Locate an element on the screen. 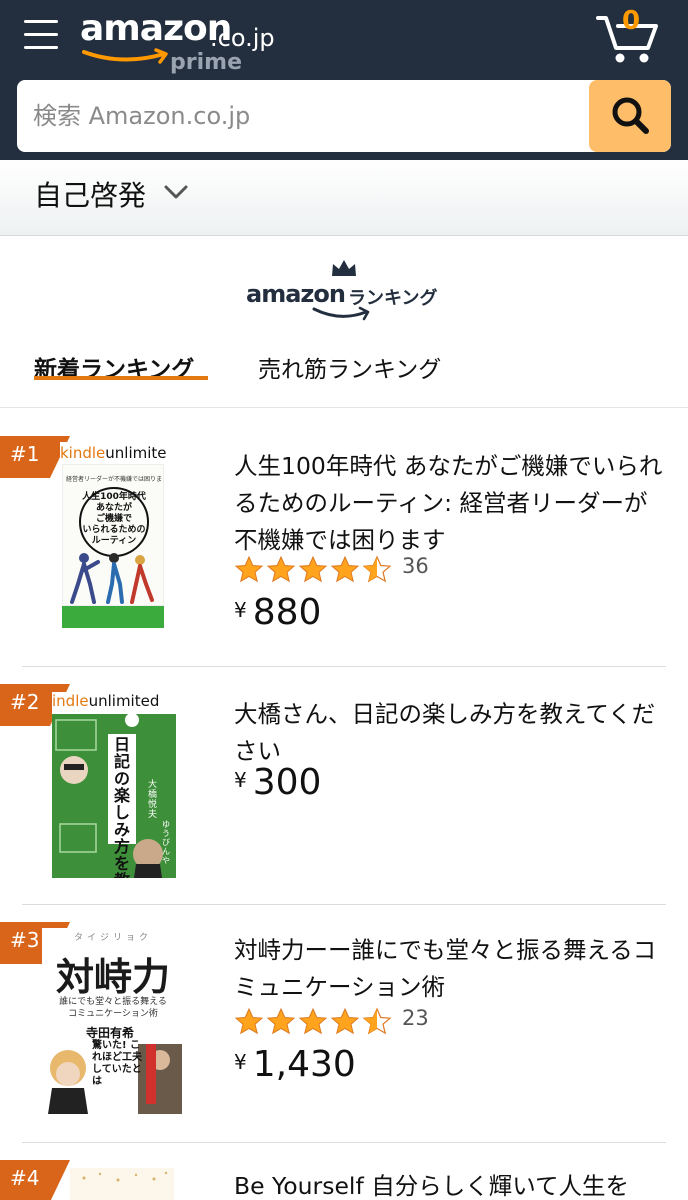  book-title: 大橋さん、日記の楽しみ方を教えてください is located at coordinates (452, 733).